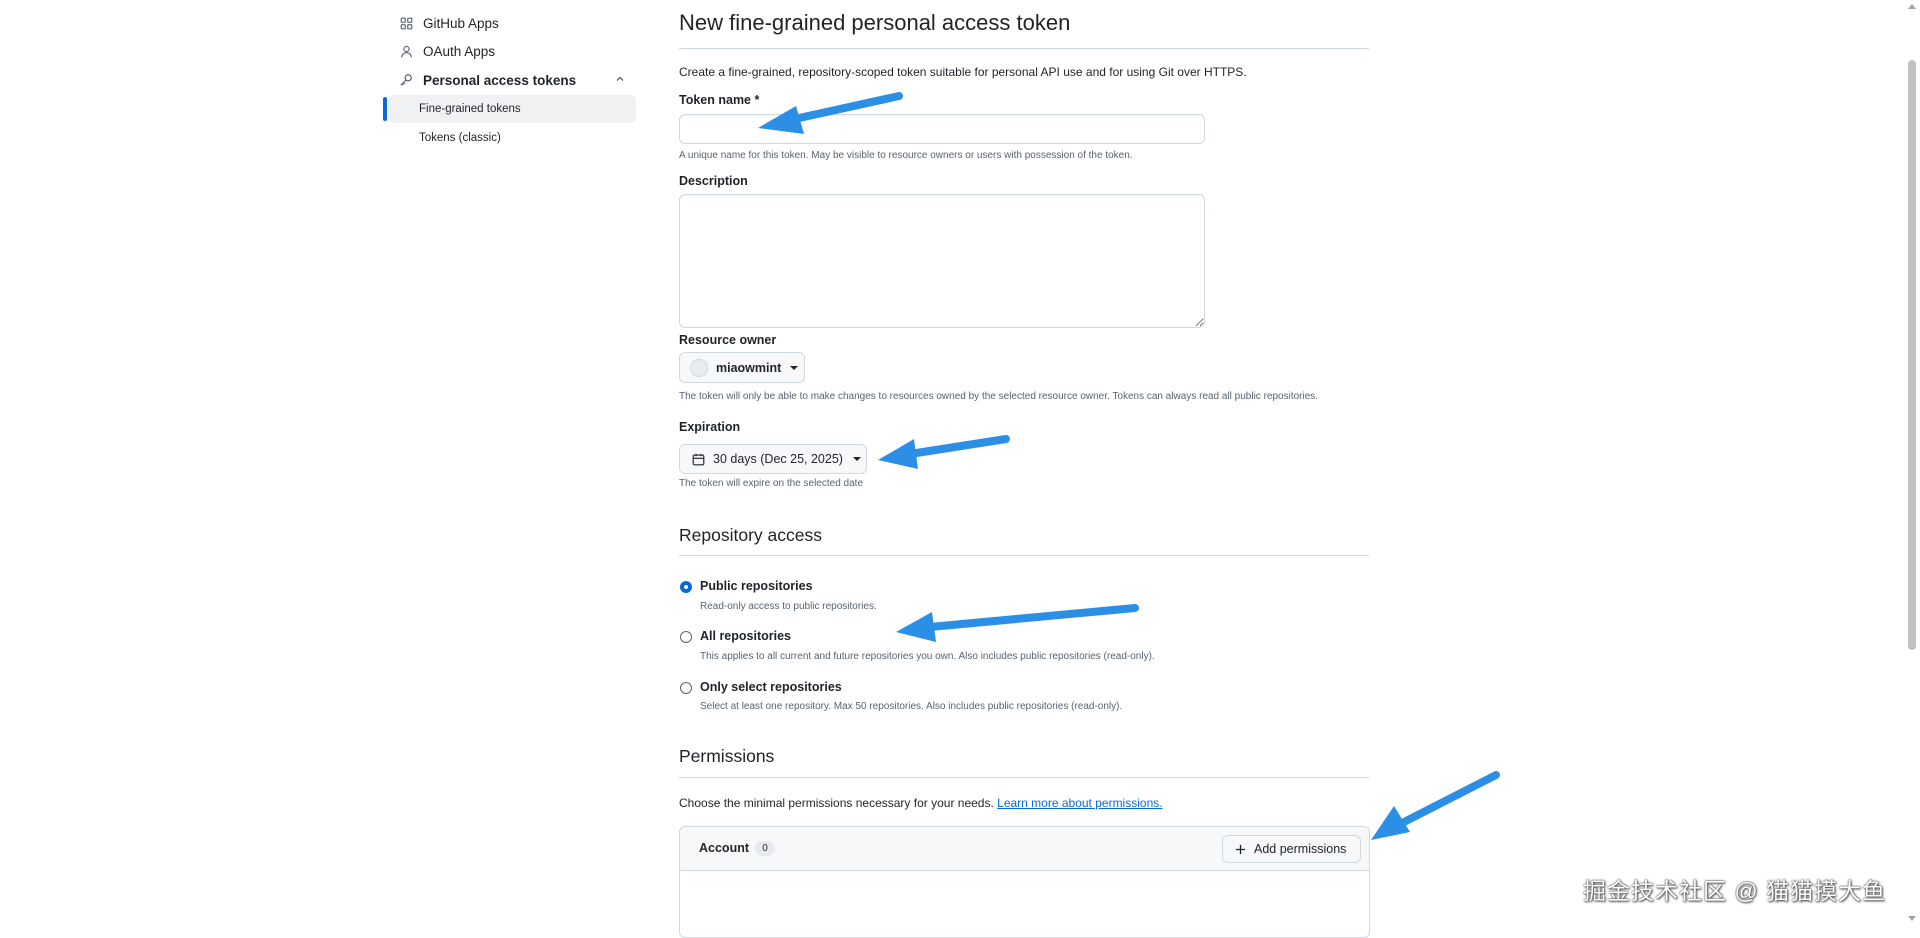 Image resolution: width=1920 pixels, height=938 pixels. Describe the element at coordinates (1450, 798) in the screenshot. I see `annotation-arrow-add-permissions` at that location.